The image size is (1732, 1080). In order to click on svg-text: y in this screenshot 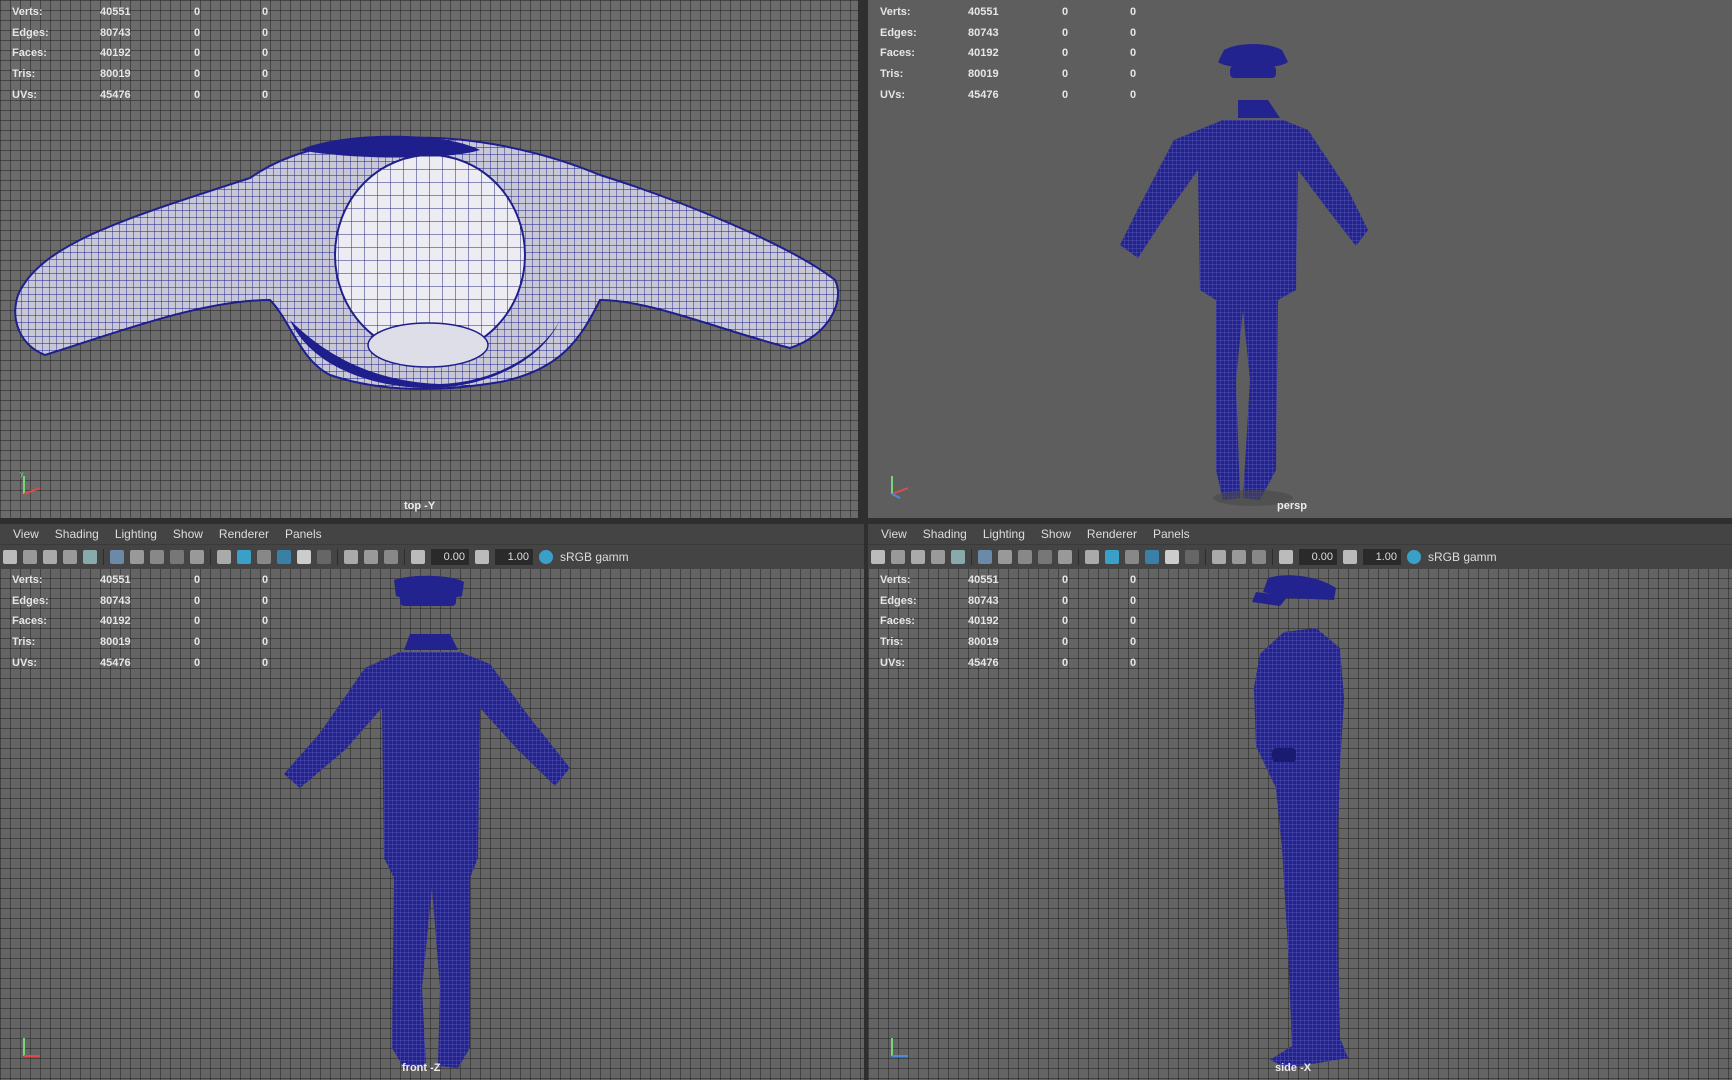, I will do `click(22, 474)`.